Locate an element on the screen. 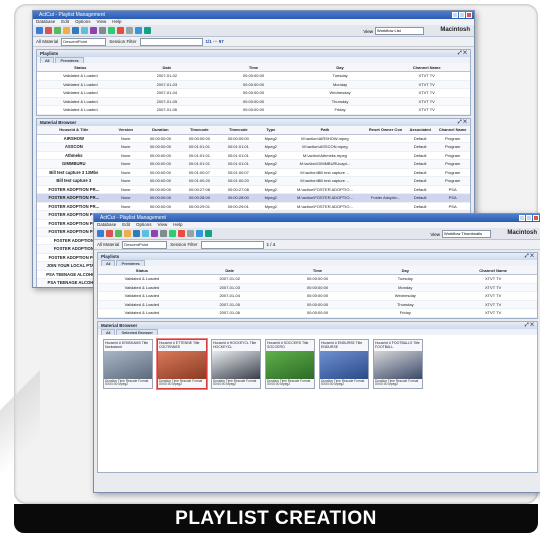  view-dropdown: Workflow Thumbnails is located at coordinates (466, 234).